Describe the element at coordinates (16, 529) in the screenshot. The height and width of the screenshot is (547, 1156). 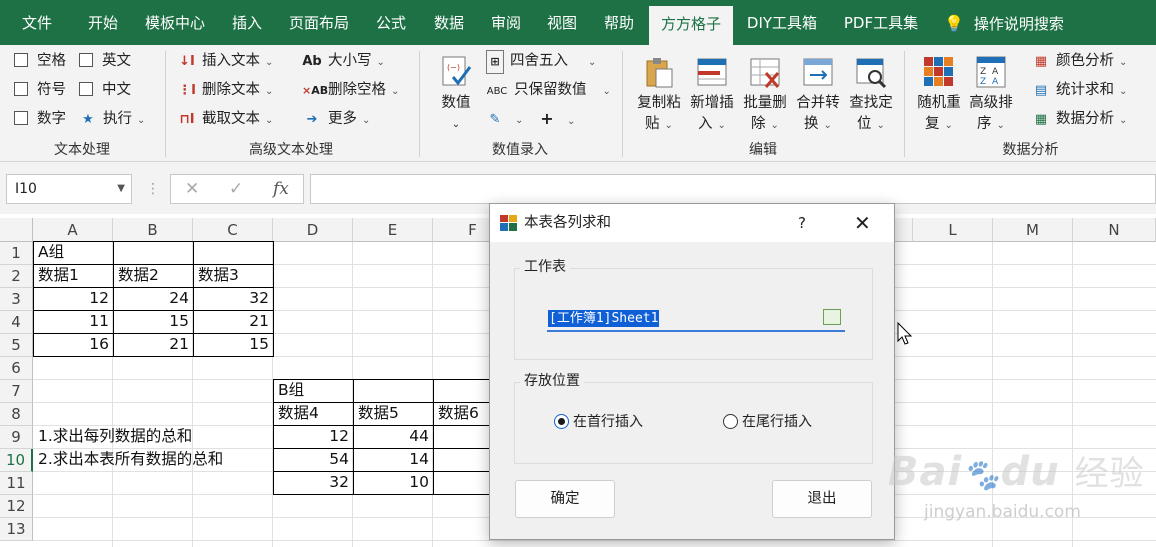
I see `row-header-13: 13` at that location.